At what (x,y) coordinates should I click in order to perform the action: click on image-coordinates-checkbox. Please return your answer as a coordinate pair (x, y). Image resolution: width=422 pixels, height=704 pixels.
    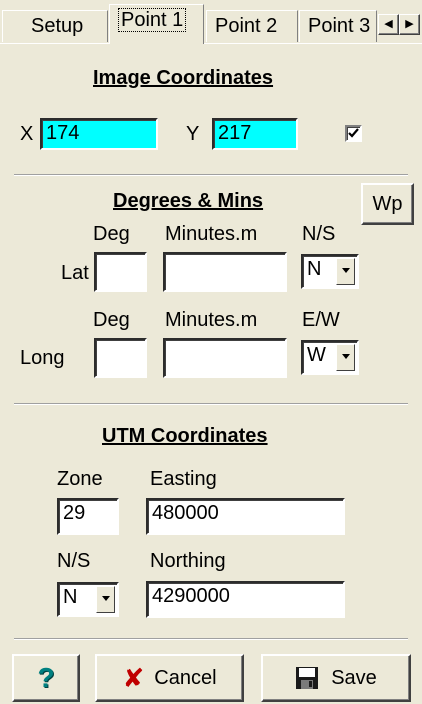
    Looking at the image, I should click on (353, 133).